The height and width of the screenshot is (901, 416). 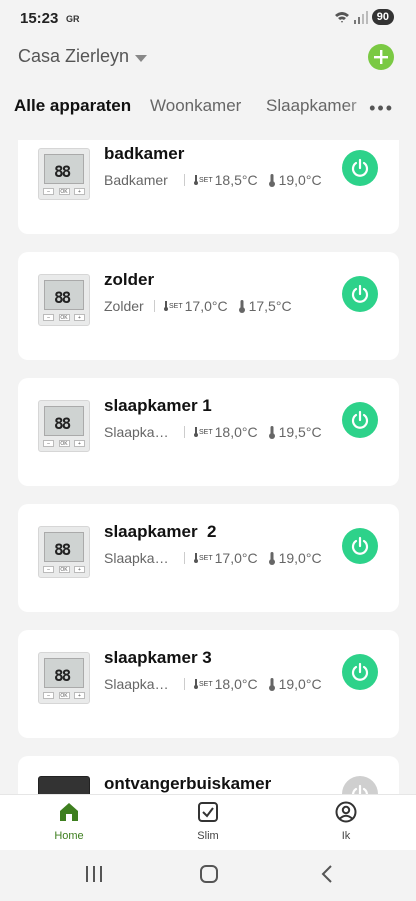 I want to click on device-name: zolder, so click(x=129, y=279).